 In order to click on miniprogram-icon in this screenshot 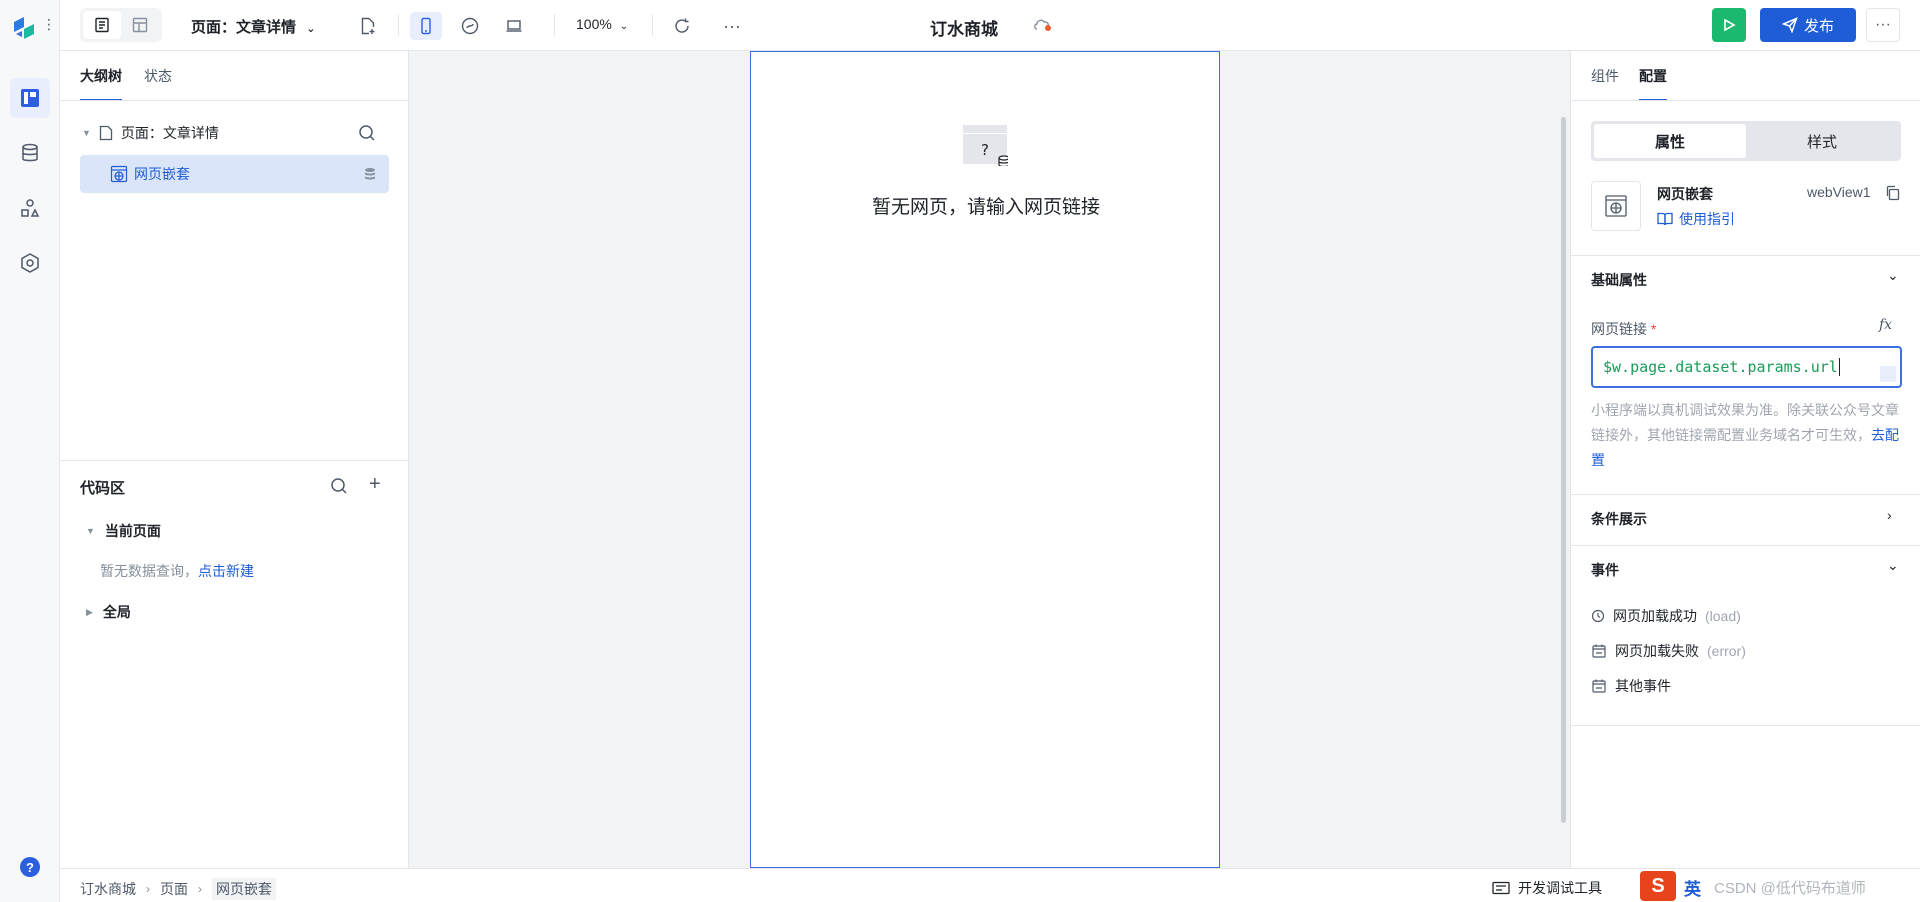, I will do `click(470, 26)`.